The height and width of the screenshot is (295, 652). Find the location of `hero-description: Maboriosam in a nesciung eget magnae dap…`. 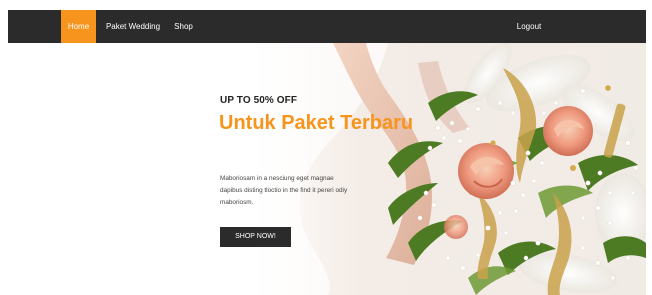

hero-description: Maboriosam in a nesciung eget magnae dap… is located at coordinates (284, 190).